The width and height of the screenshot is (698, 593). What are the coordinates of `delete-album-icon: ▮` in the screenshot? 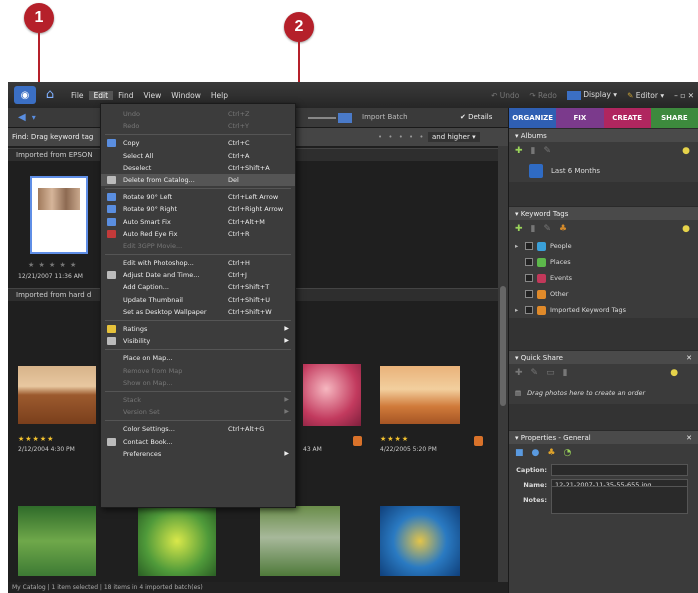 It's located at (533, 151).